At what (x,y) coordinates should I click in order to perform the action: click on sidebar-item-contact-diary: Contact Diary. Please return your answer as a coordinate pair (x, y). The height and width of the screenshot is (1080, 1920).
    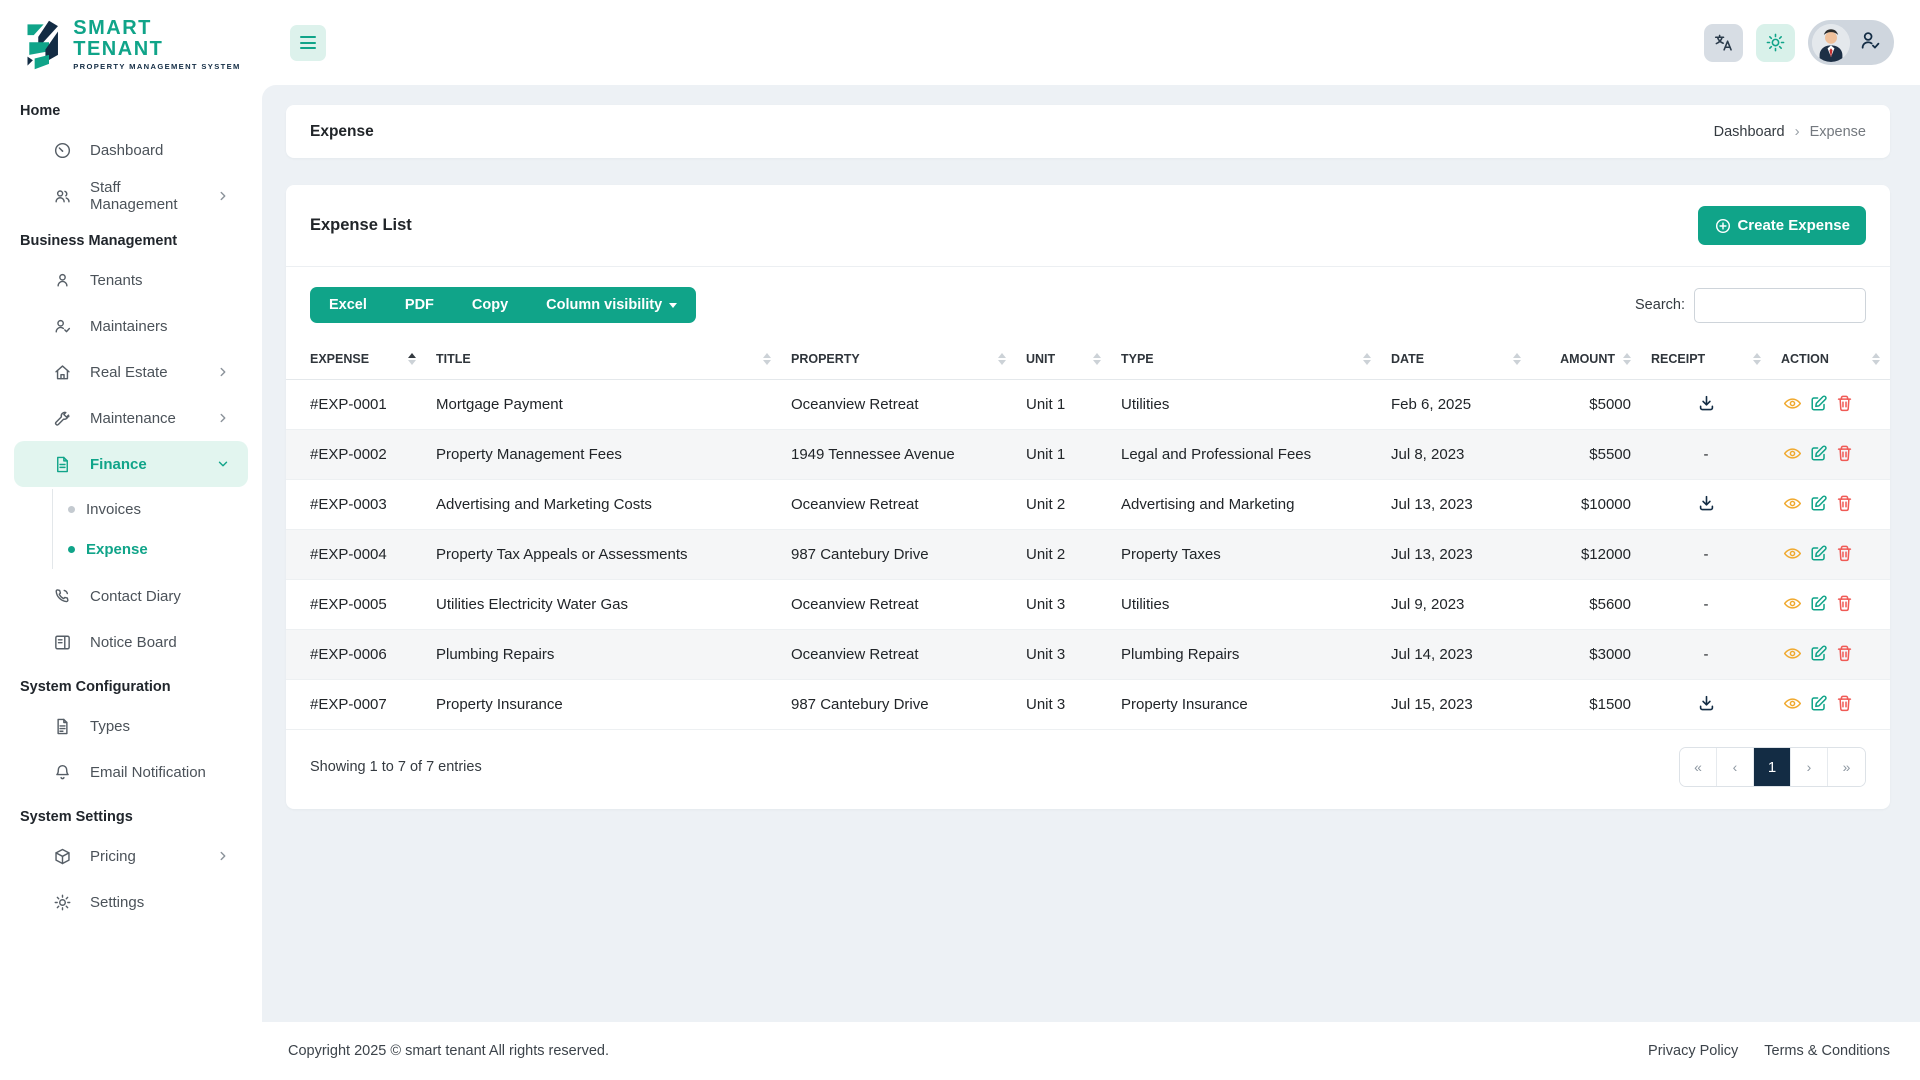
    Looking at the image, I should click on (131, 596).